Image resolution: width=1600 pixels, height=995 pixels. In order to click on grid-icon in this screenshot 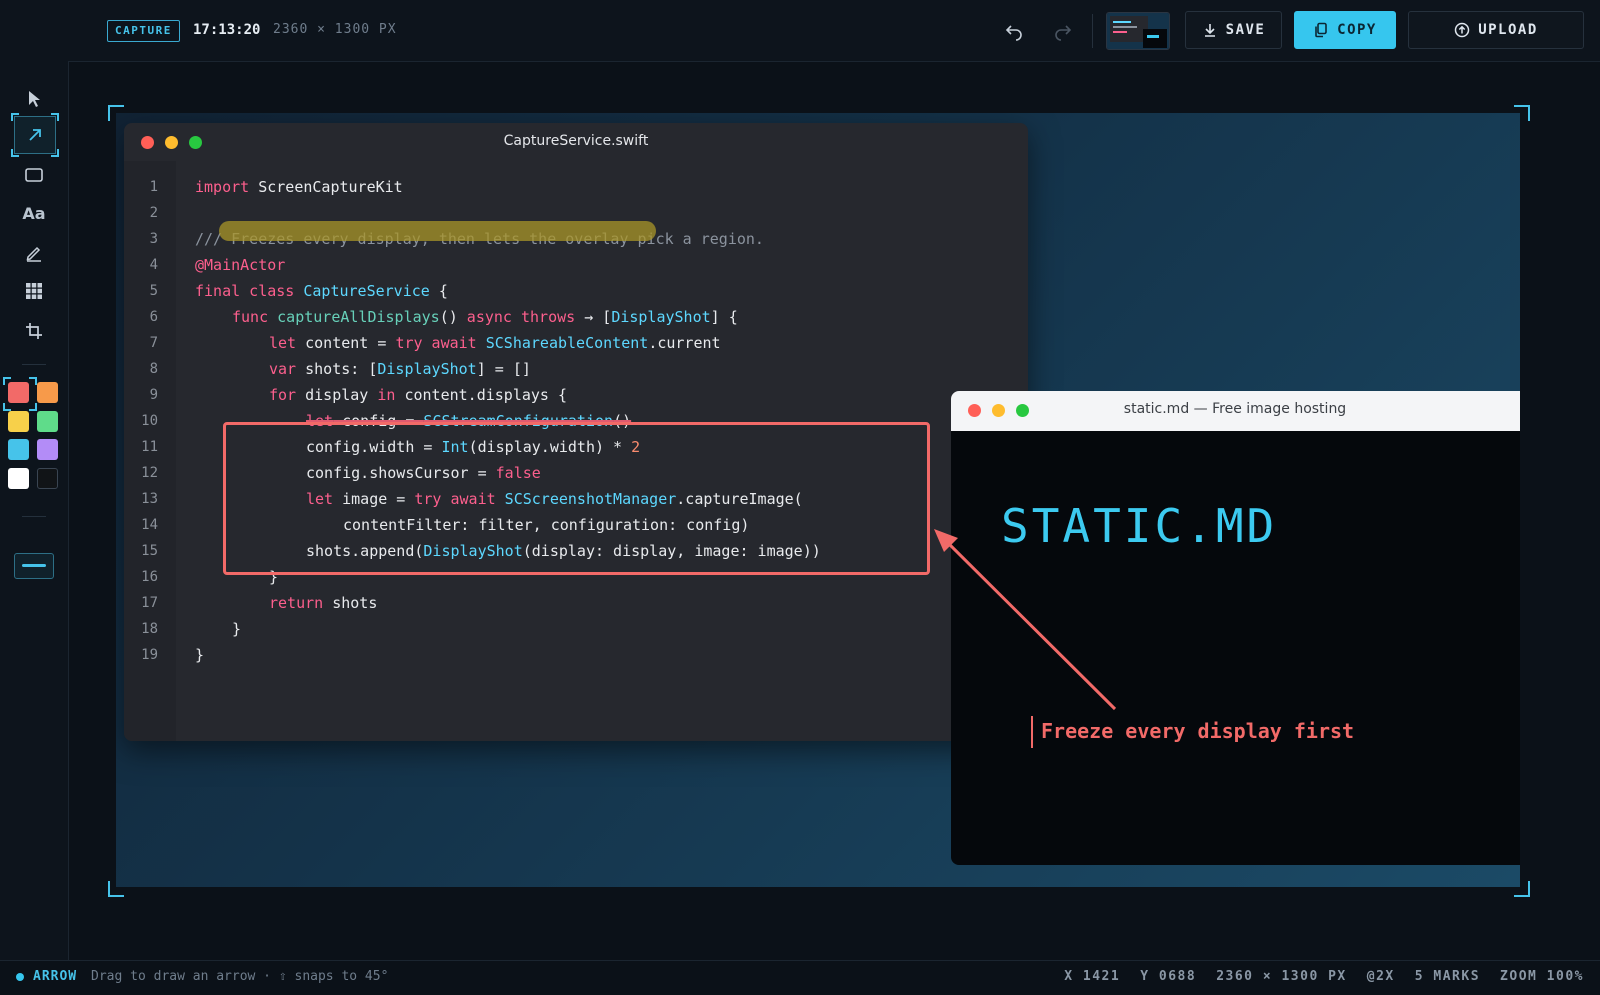, I will do `click(34, 291)`.